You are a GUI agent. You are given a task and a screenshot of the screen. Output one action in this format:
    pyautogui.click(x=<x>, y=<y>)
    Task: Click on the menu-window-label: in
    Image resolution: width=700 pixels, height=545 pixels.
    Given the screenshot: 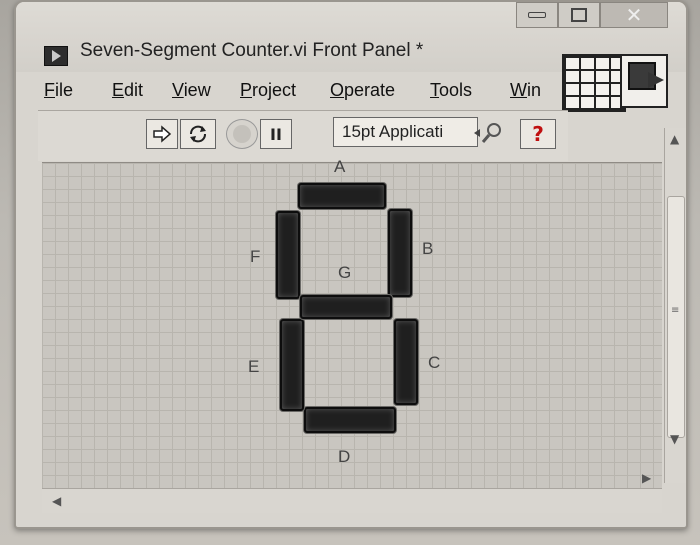 What is the action you would take?
    pyautogui.click(x=534, y=90)
    